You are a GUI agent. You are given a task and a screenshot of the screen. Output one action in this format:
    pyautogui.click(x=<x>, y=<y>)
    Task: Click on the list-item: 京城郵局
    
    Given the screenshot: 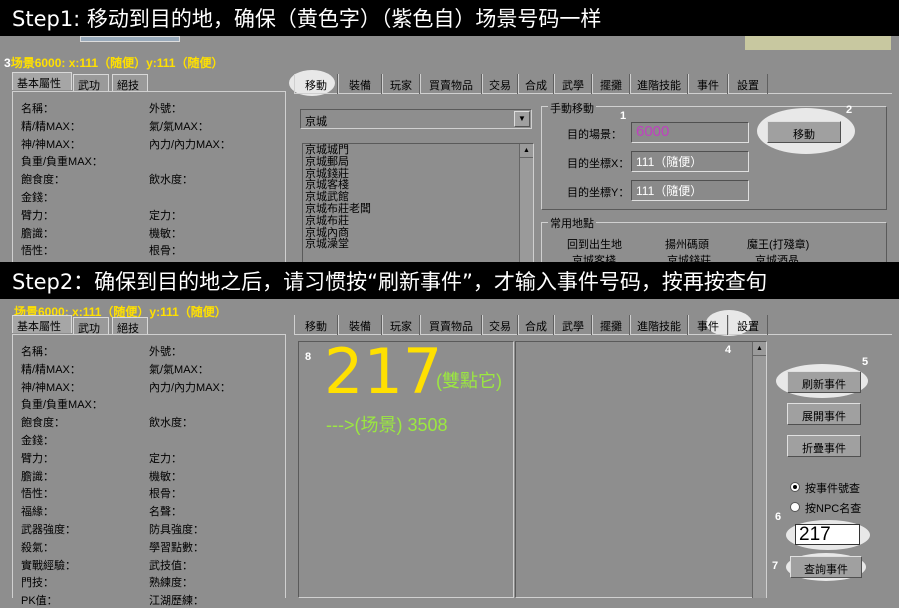 What is the action you would take?
    pyautogui.click(x=418, y=162)
    